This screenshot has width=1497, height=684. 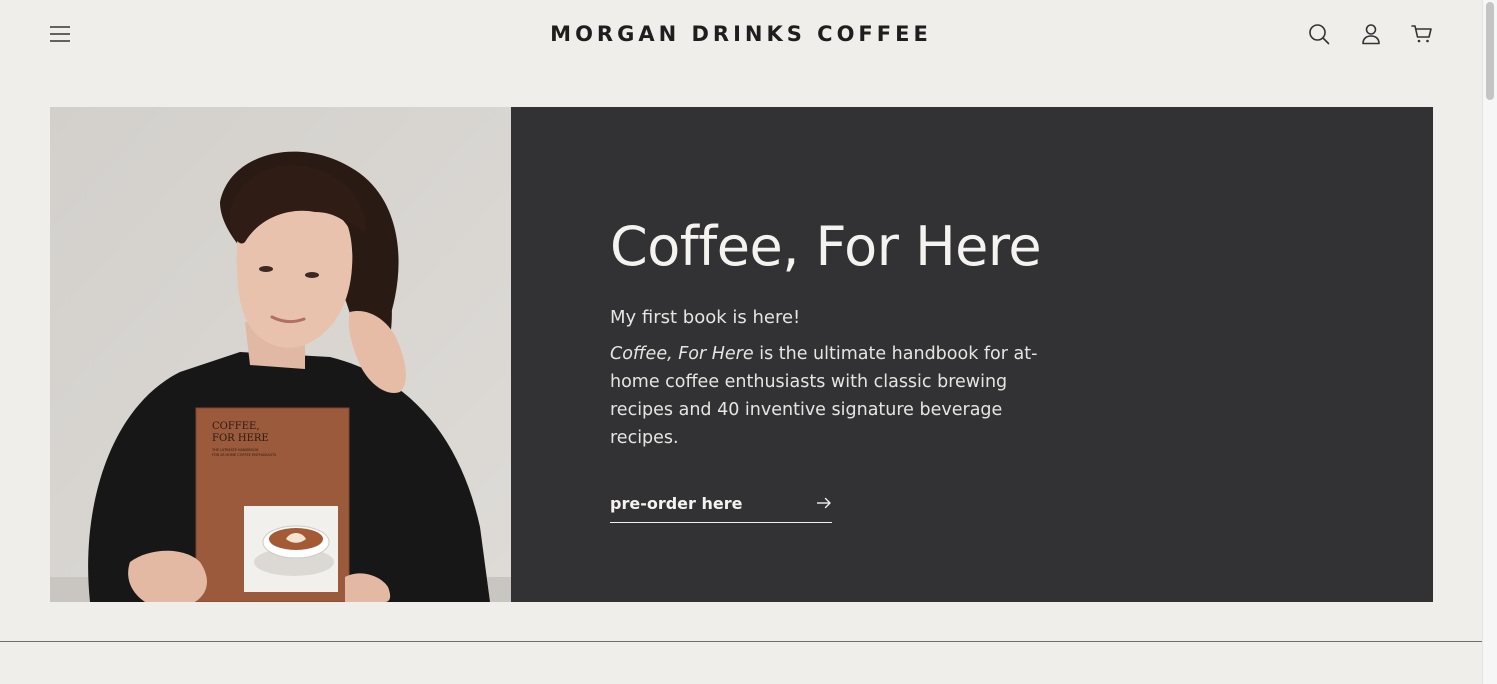 I want to click on page-scrollbar, so click(x=1489, y=342).